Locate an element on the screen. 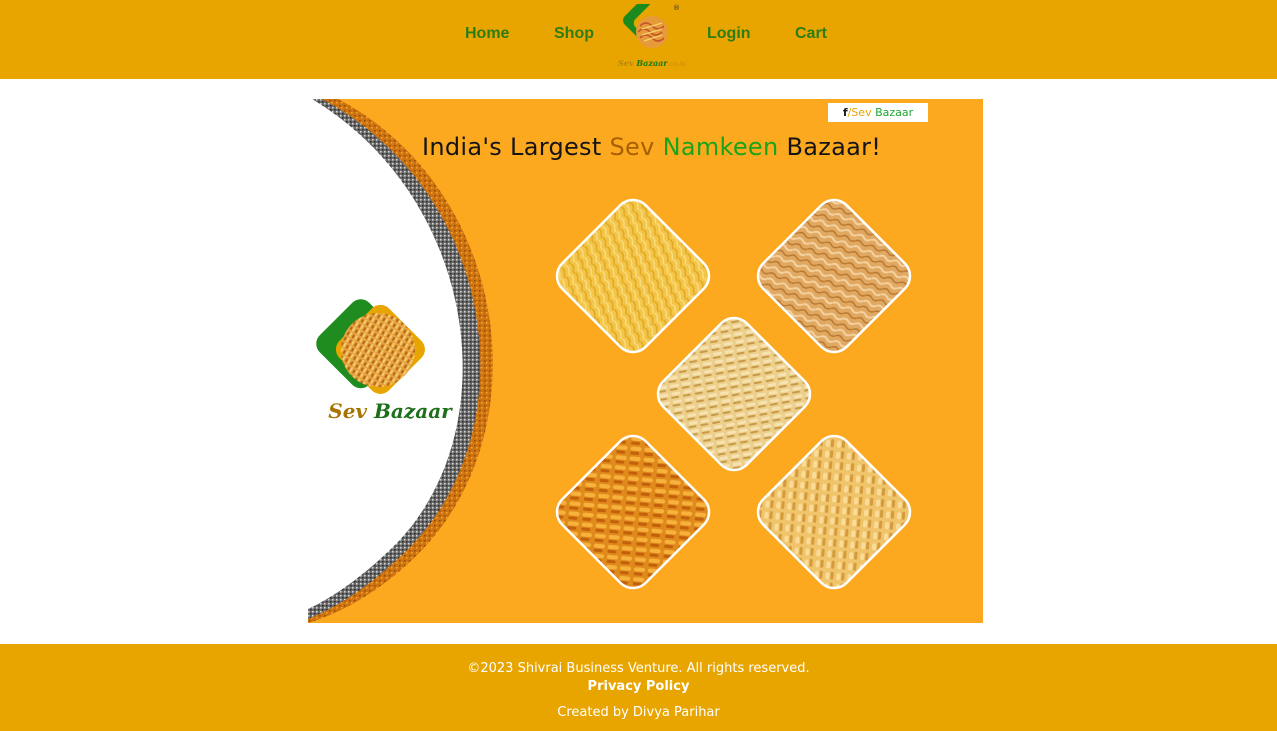  site-header: Home Shop ® Sev Bazaar.co.in Login Cart is located at coordinates (638, 39).